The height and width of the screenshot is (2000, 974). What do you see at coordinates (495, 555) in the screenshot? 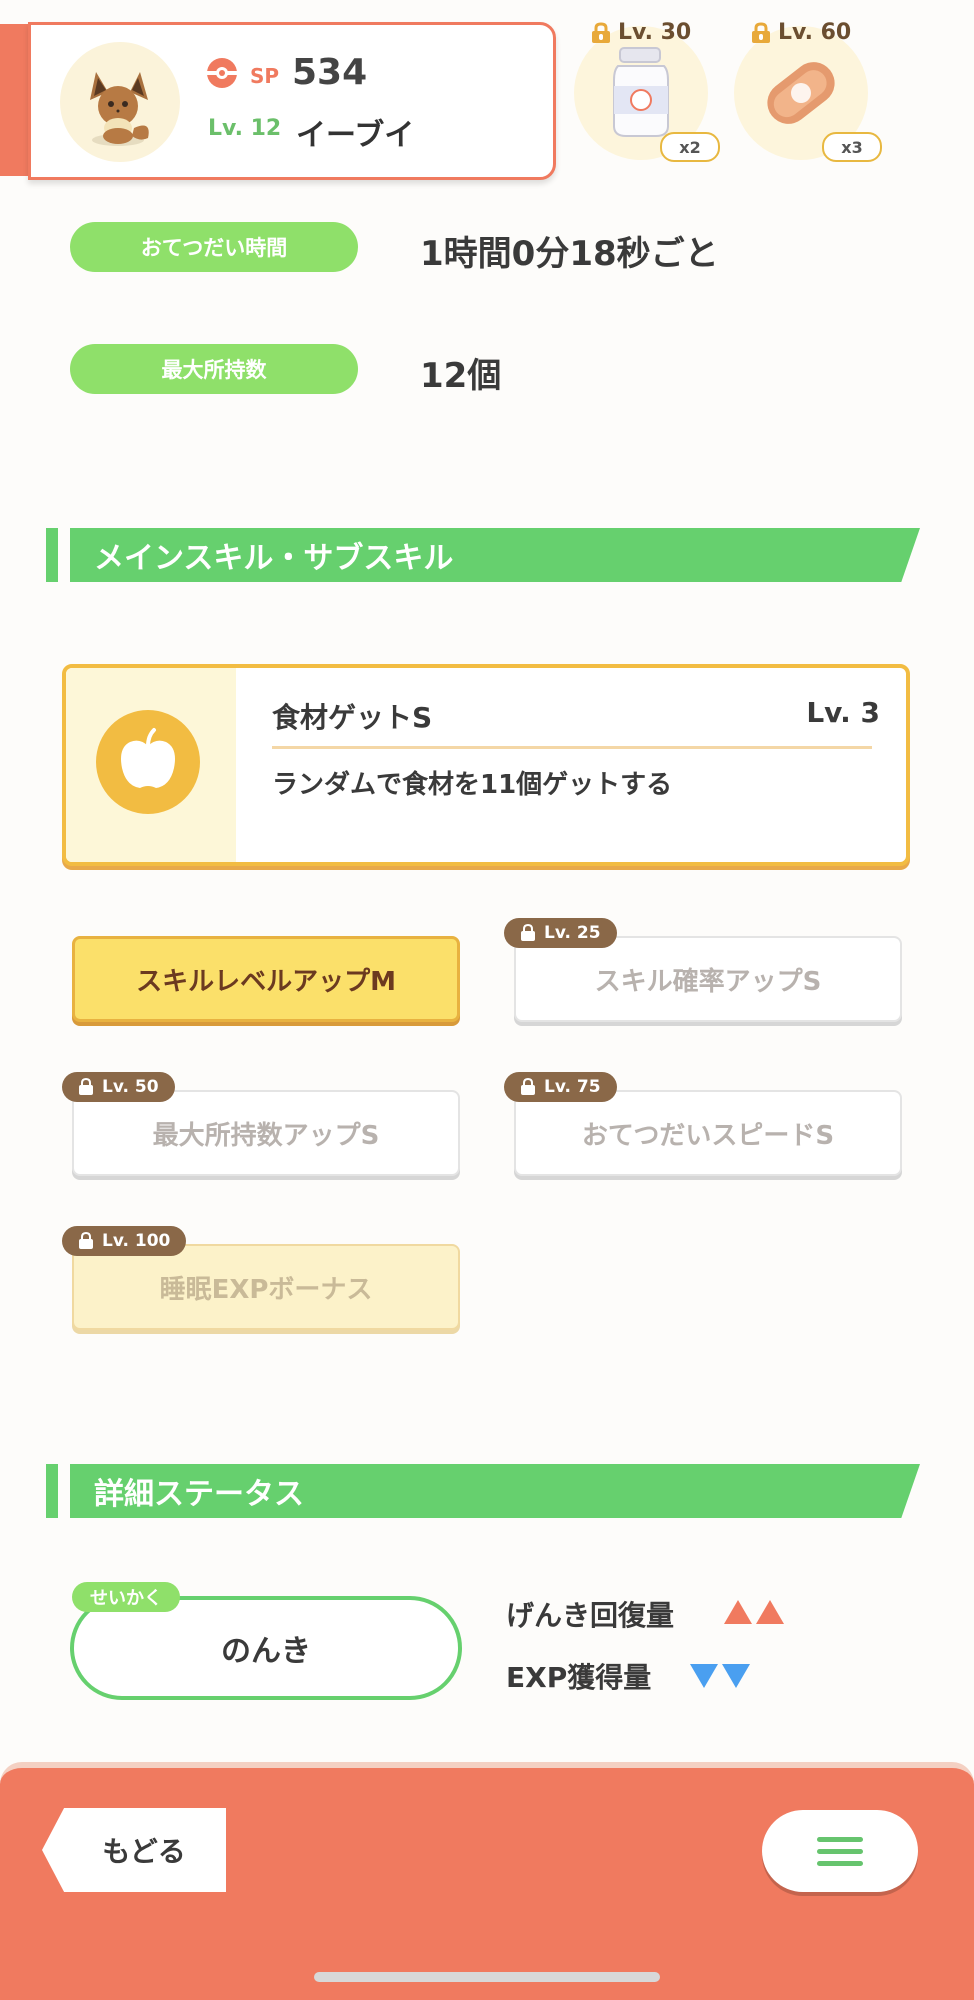
I see `skills-section-title: メインスキル・サブスキル` at bounding box center [495, 555].